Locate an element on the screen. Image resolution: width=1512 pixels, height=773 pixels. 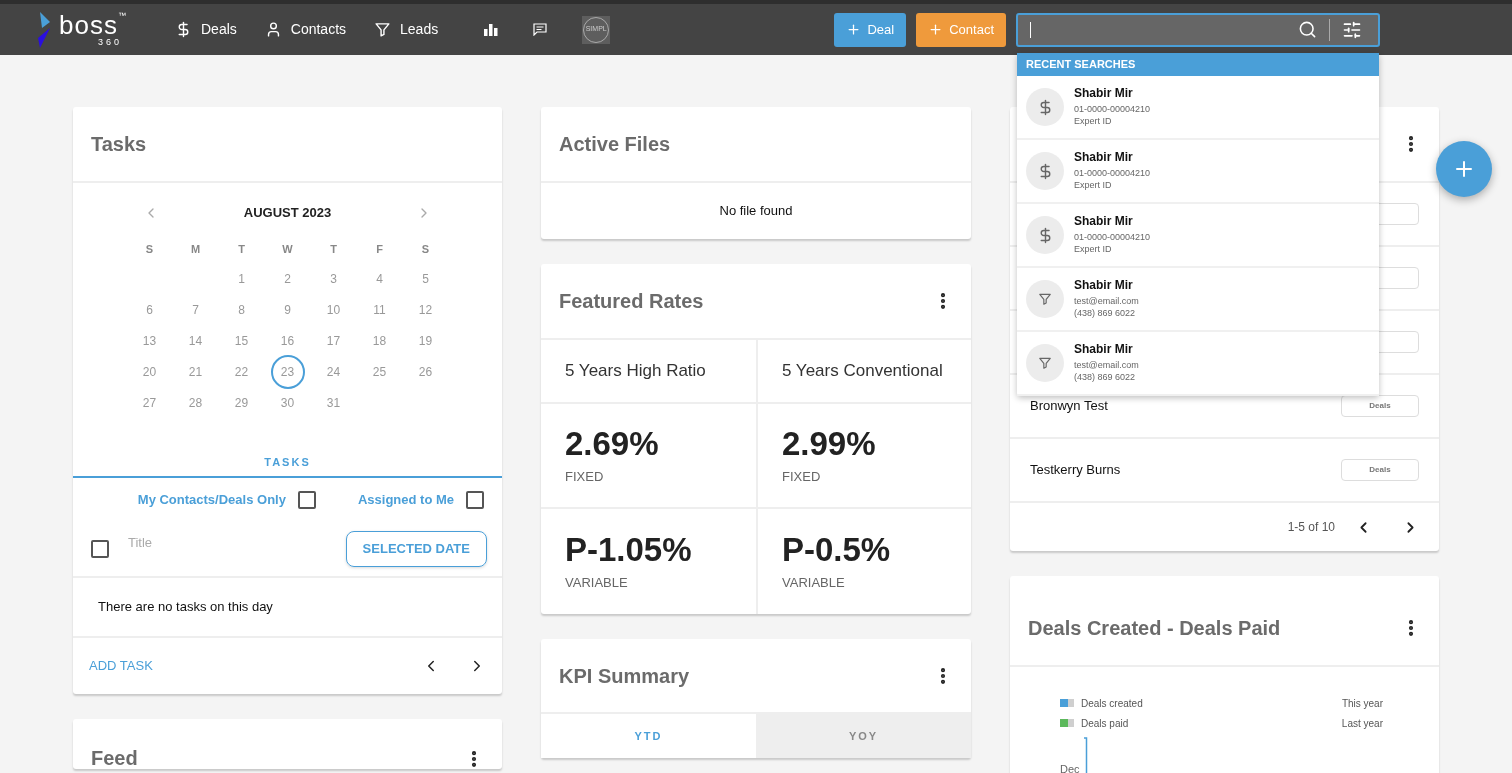
selected-date-button: SELECTED DATE is located at coordinates (416, 549).